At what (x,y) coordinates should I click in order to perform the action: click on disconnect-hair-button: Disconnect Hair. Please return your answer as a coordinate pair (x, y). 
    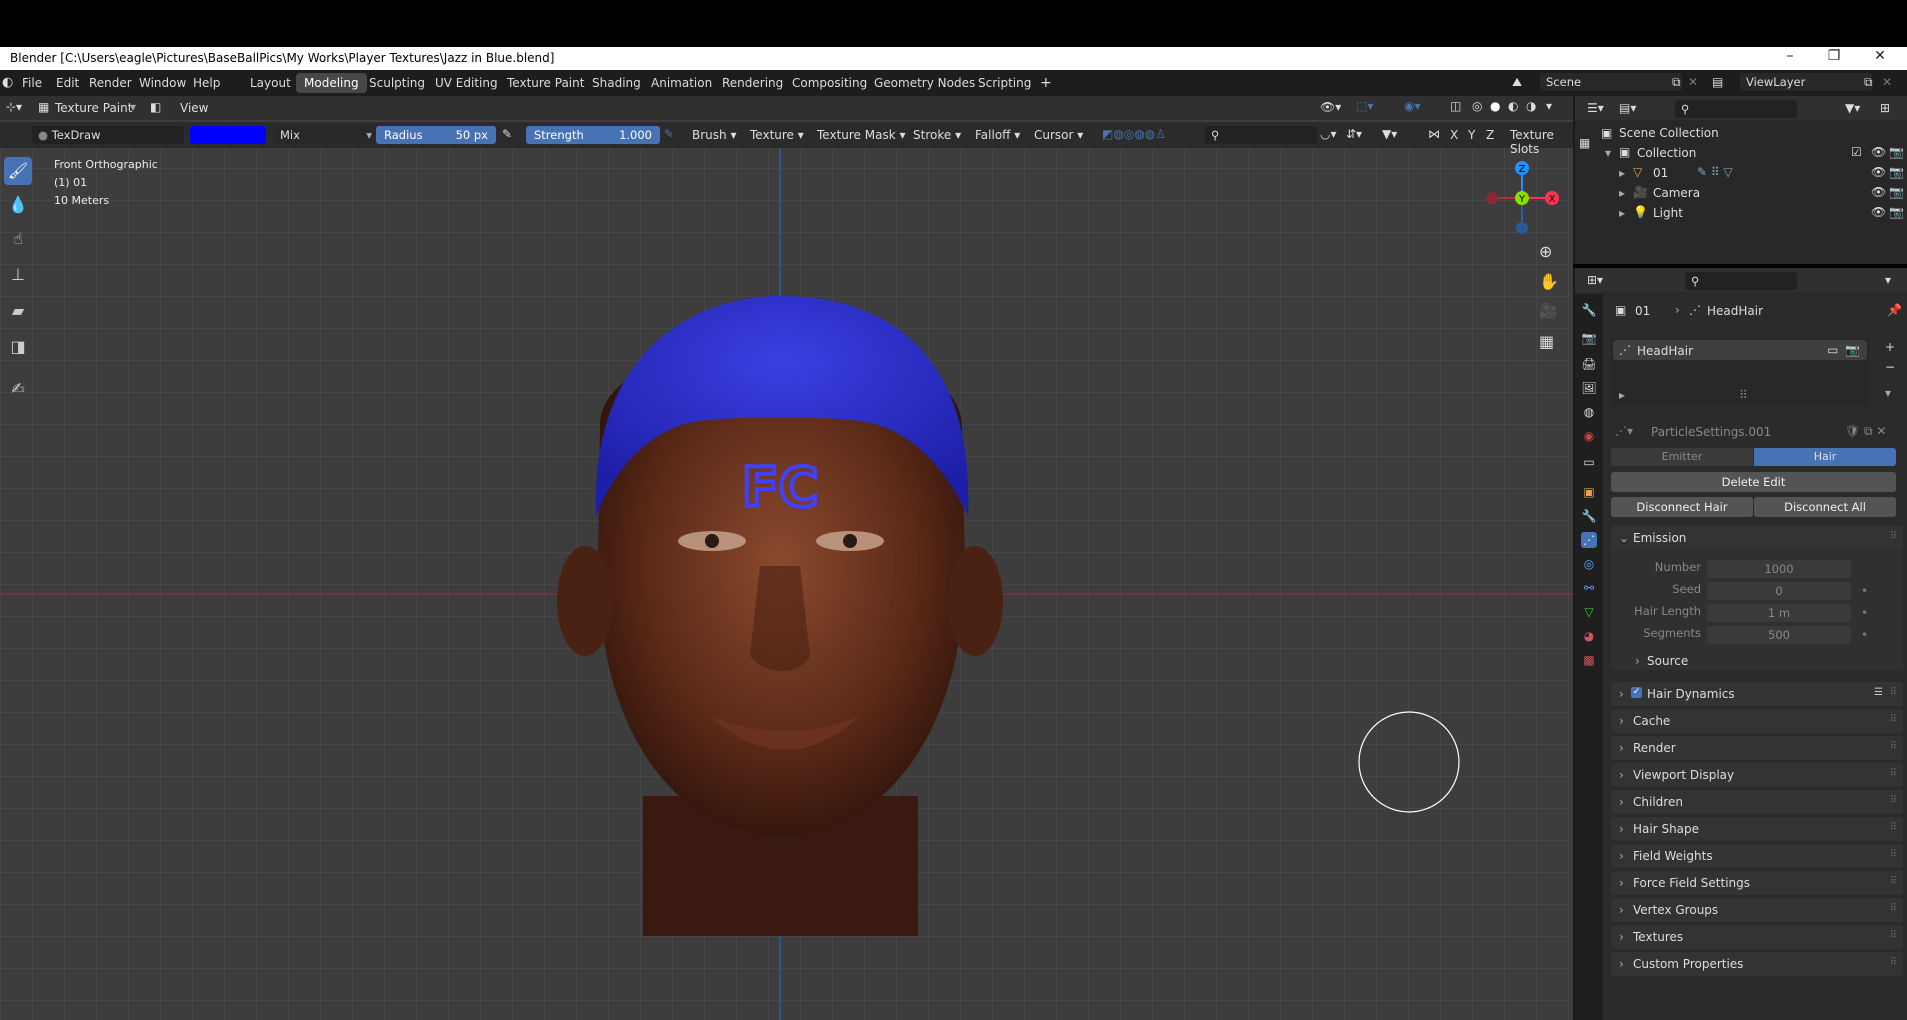
    Looking at the image, I should click on (1682, 507).